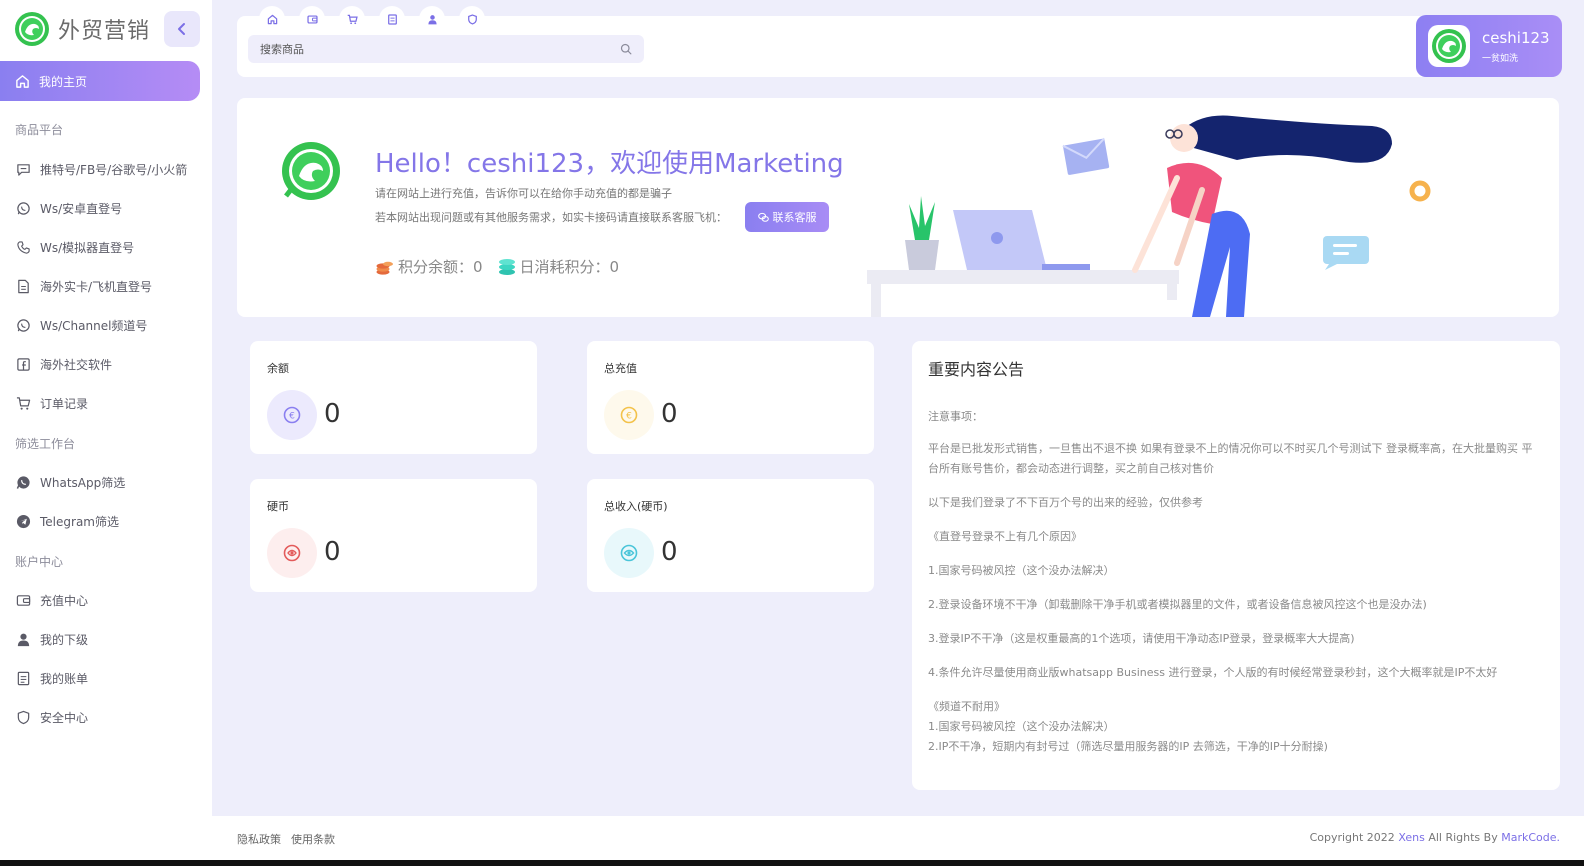 This screenshot has height=866, width=1584. I want to click on quick-wallet-button, so click(312, 19).